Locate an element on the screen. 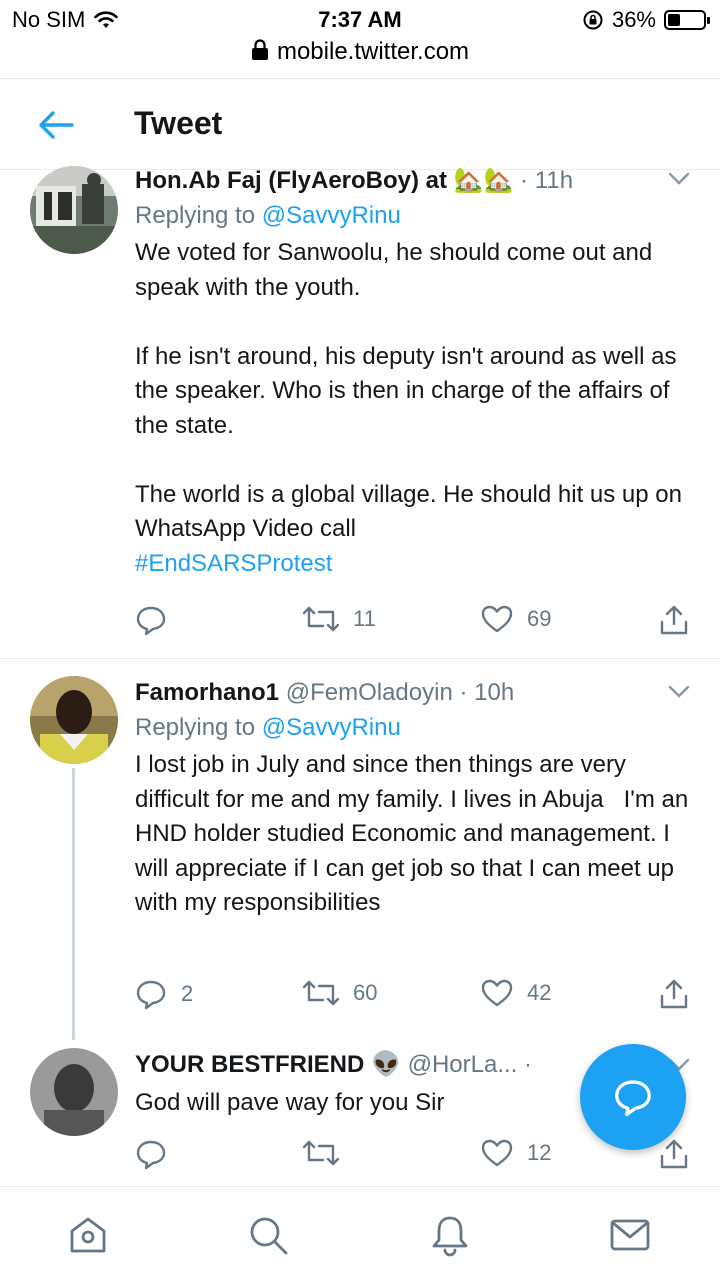 The height and width of the screenshot is (1280, 720). rotation-lock-icon is located at coordinates (593, 20).